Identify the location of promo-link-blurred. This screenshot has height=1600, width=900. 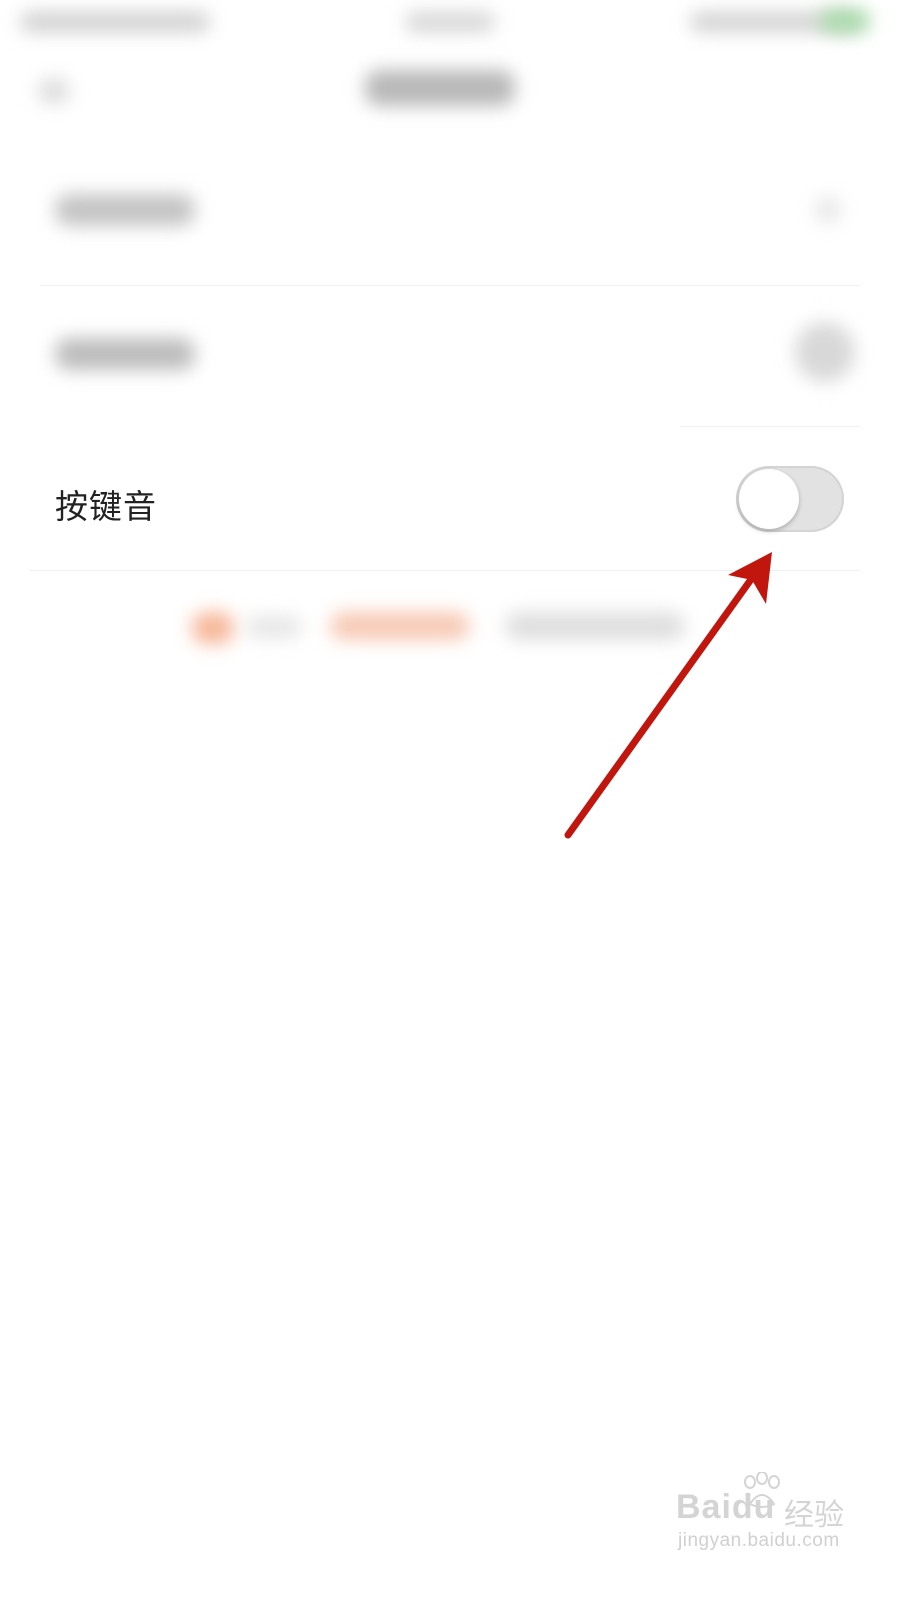
(400, 626).